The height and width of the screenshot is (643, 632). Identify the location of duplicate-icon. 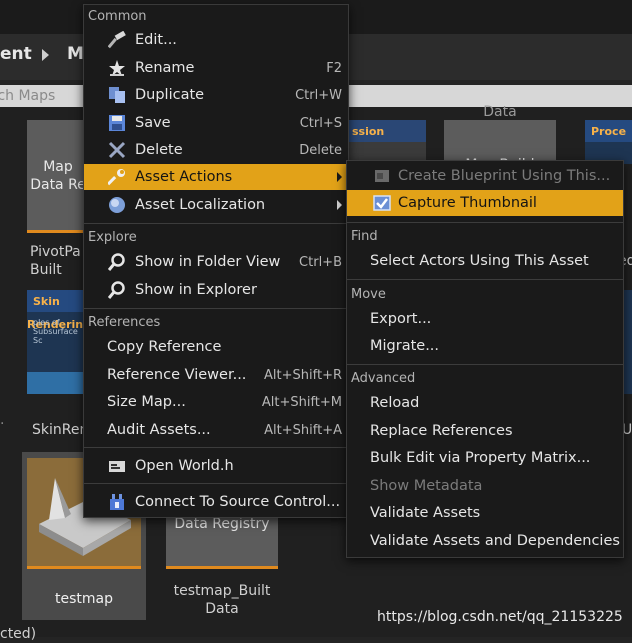
(117, 95).